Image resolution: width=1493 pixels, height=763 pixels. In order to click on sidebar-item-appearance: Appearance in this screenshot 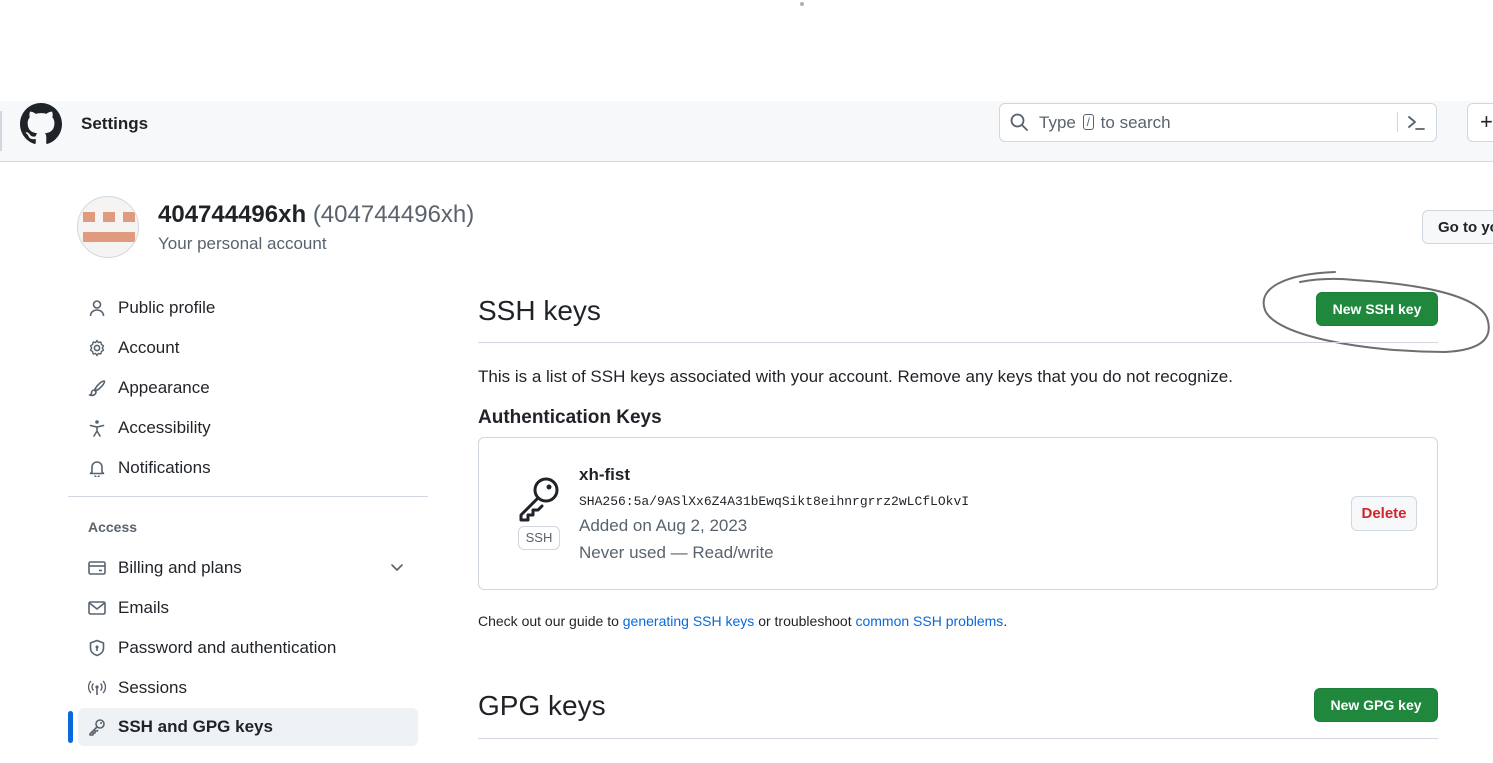, I will do `click(248, 388)`.